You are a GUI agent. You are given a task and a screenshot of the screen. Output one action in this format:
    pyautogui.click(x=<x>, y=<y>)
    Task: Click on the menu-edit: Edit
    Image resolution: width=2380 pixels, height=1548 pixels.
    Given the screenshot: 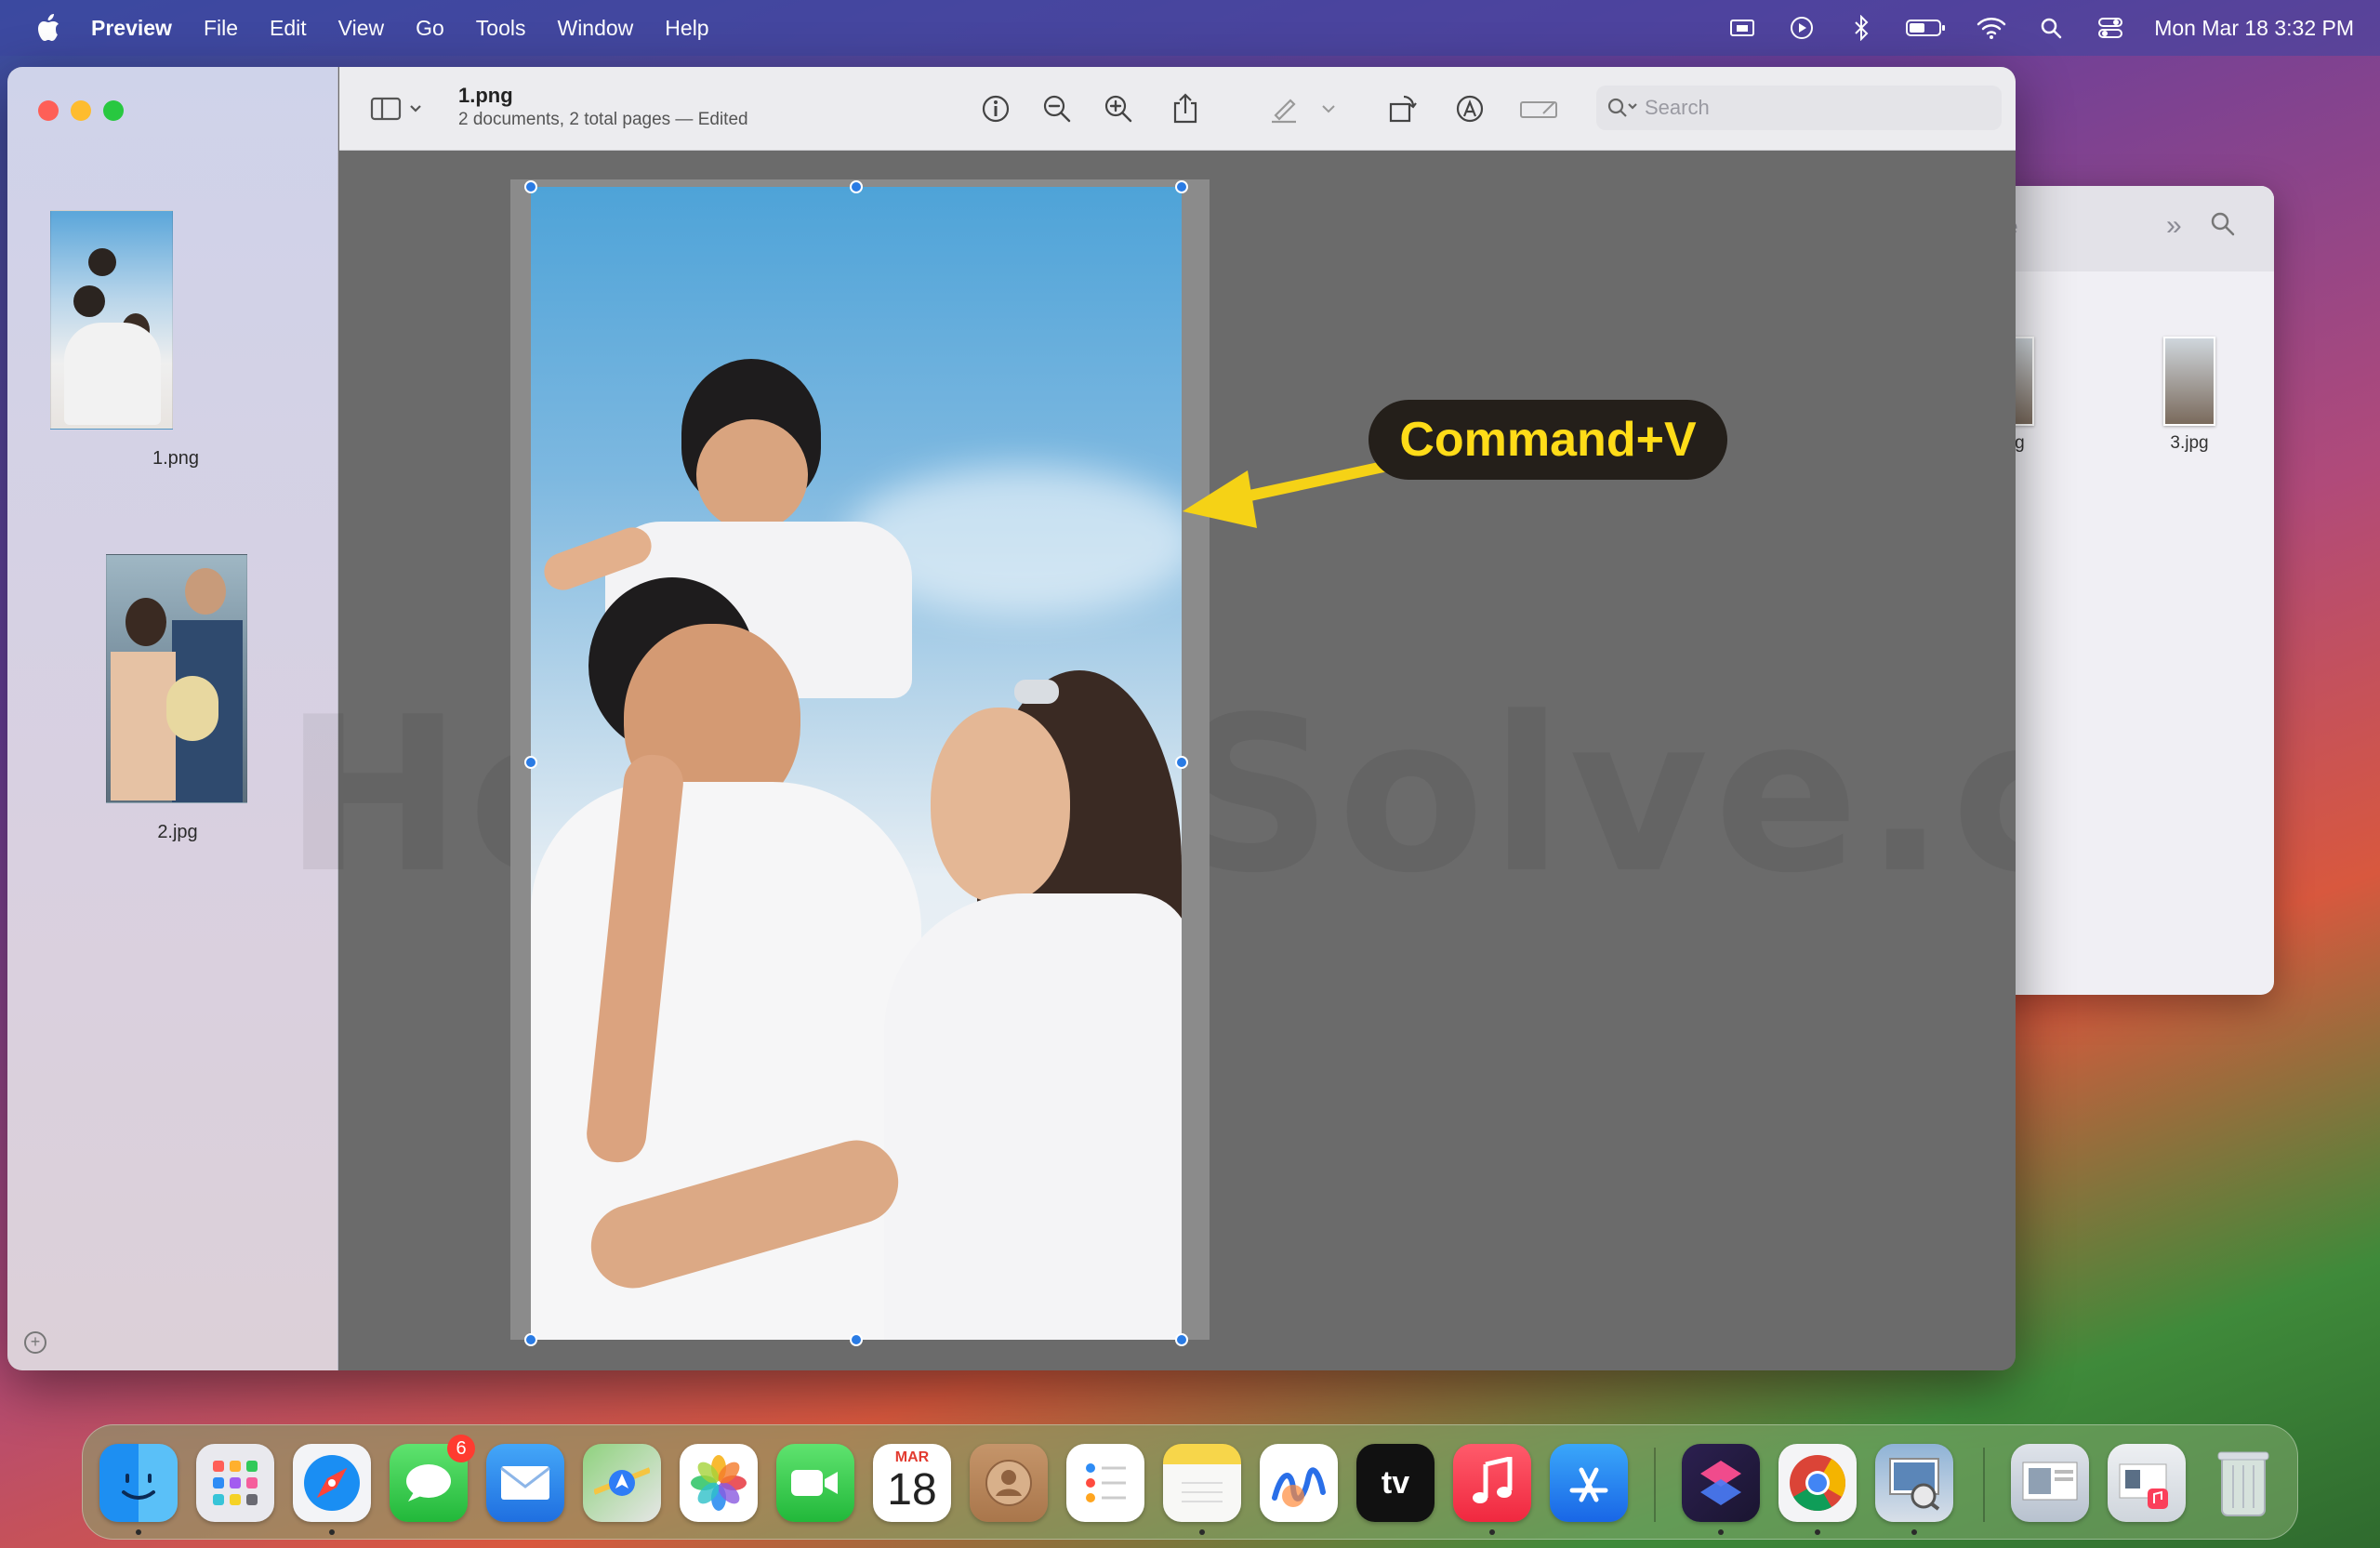 What is the action you would take?
    pyautogui.click(x=288, y=28)
    